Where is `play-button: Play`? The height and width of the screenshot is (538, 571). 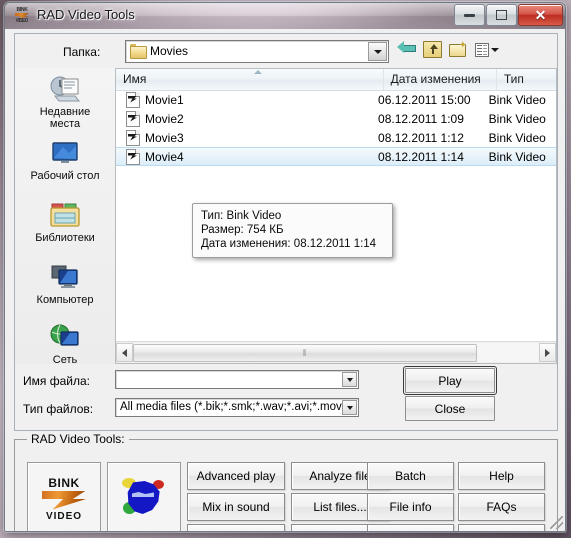 play-button: Play is located at coordinates (450, 380).